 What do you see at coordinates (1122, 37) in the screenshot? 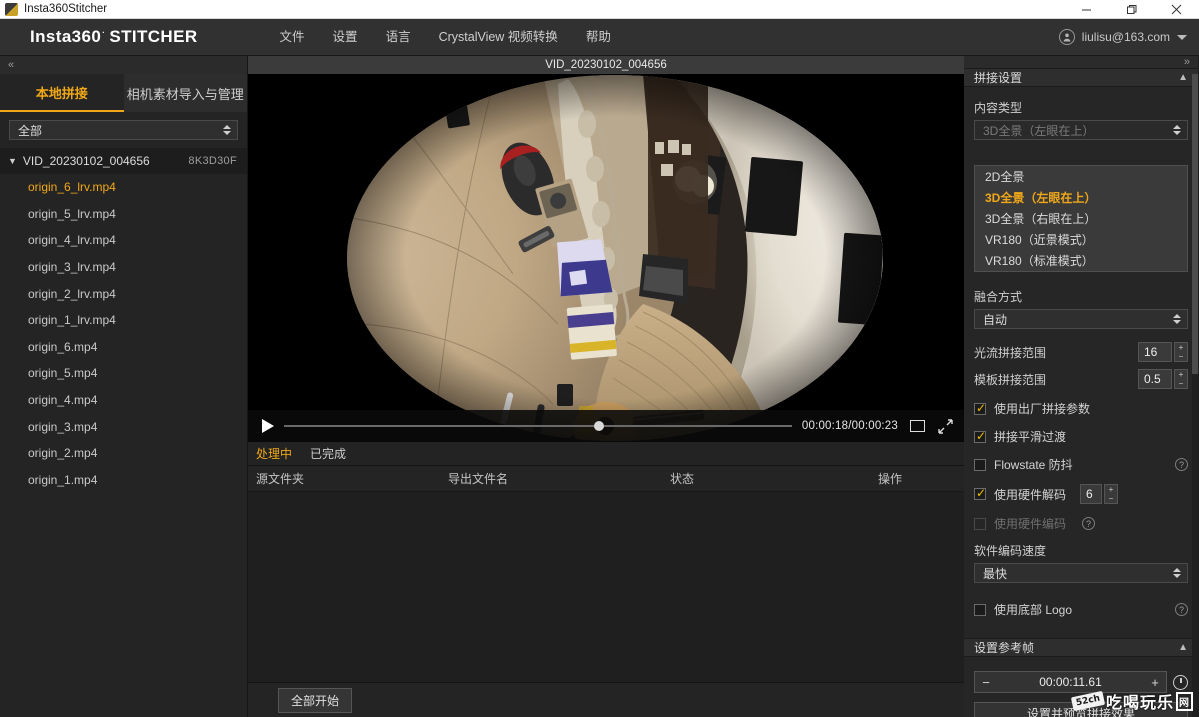
I see `account-menu: liulisu@163.com` at bounding box center [1122, 37].